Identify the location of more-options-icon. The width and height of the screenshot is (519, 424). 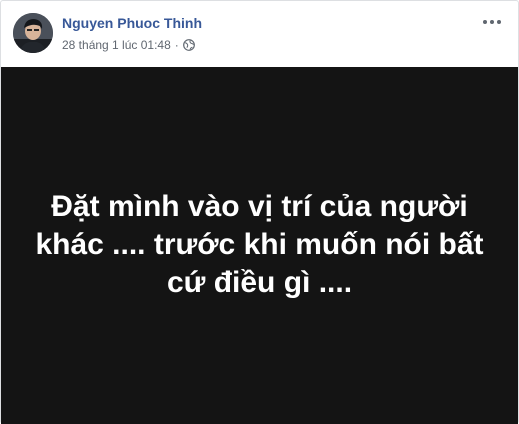
(492, 22).